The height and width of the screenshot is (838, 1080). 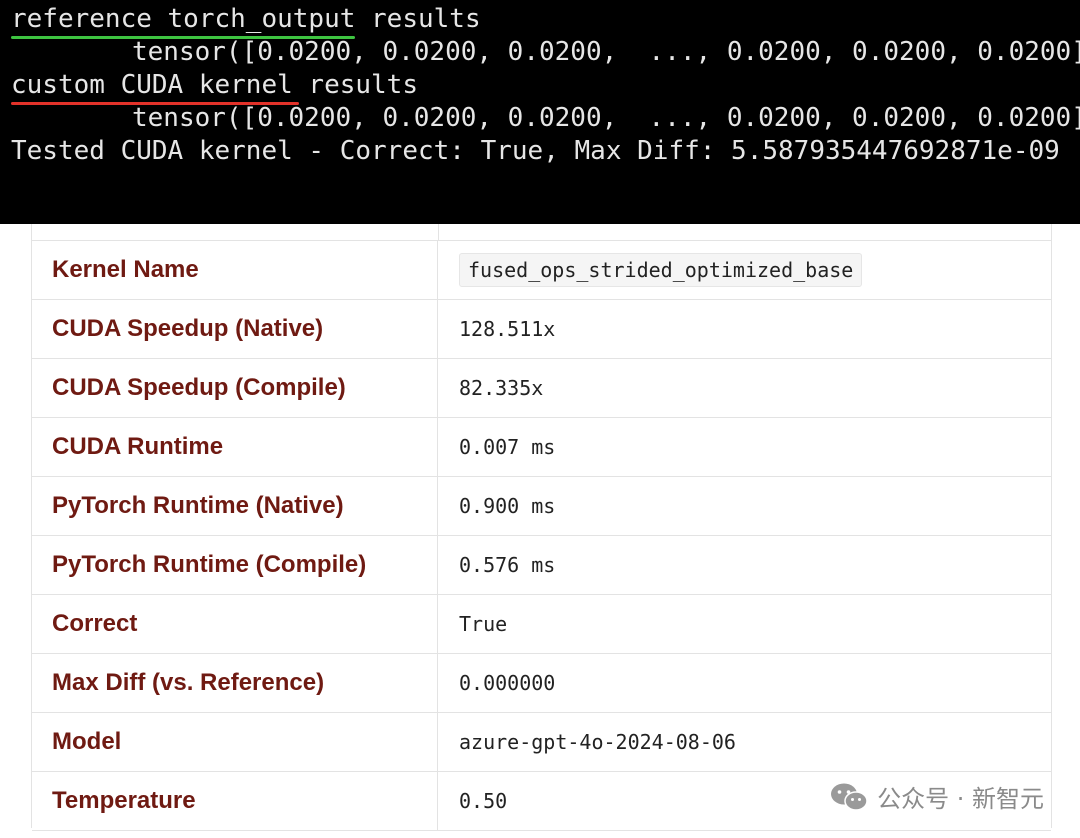 What do you see at coordinates (235, 683) in the screenshot?
I see `row-key: Max Diff (vs. Reference)` at bounding box center [235, 683].